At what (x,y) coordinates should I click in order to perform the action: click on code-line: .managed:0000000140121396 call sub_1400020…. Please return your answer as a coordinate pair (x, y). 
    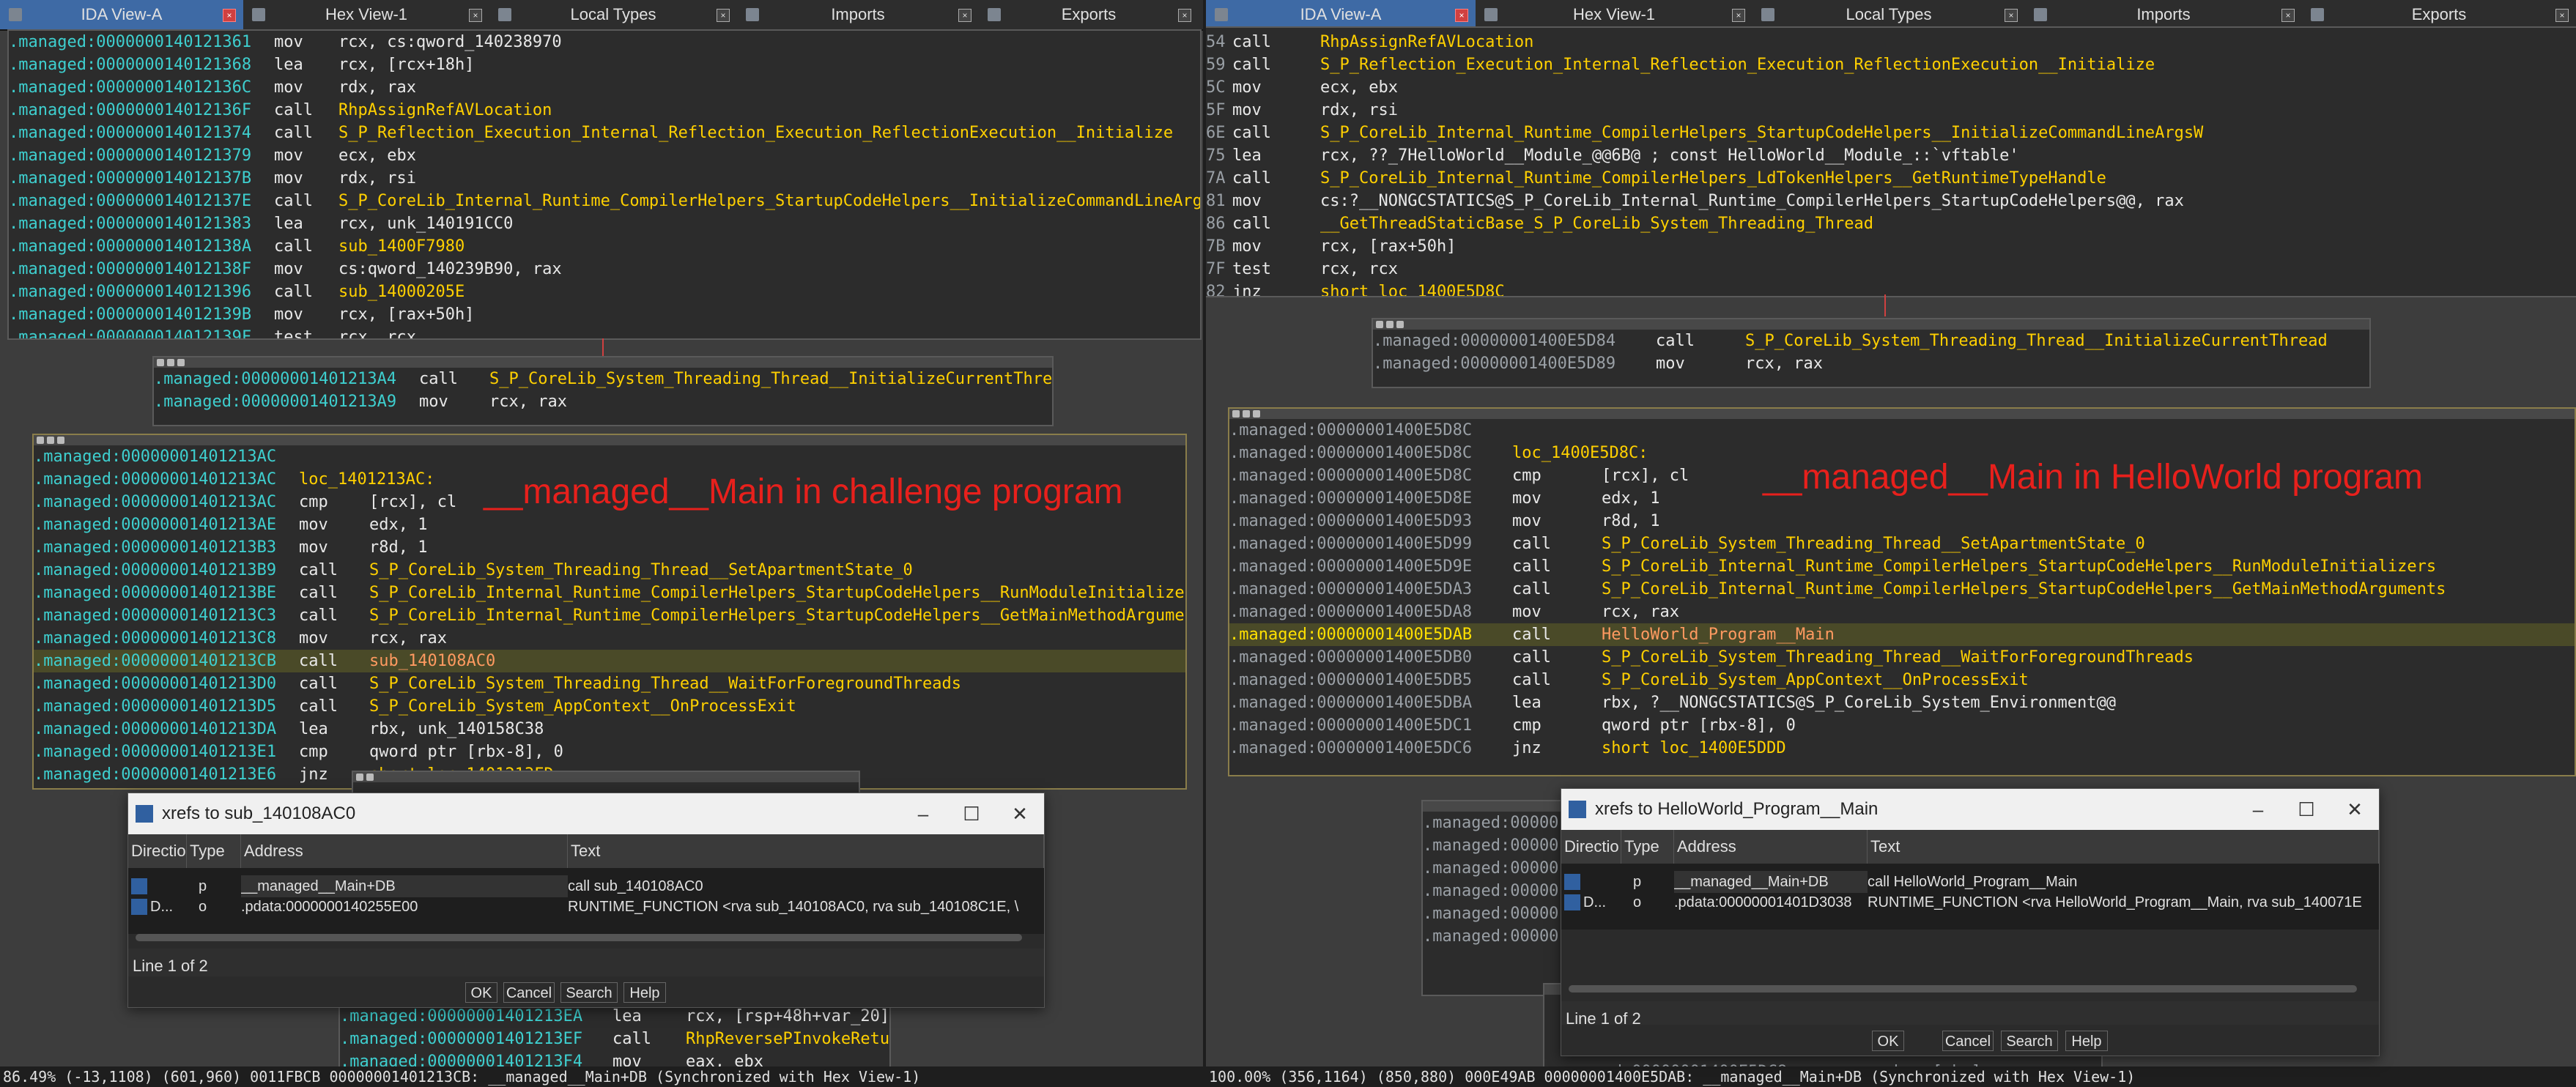
    Looking at the image, I should click on (604, 292).